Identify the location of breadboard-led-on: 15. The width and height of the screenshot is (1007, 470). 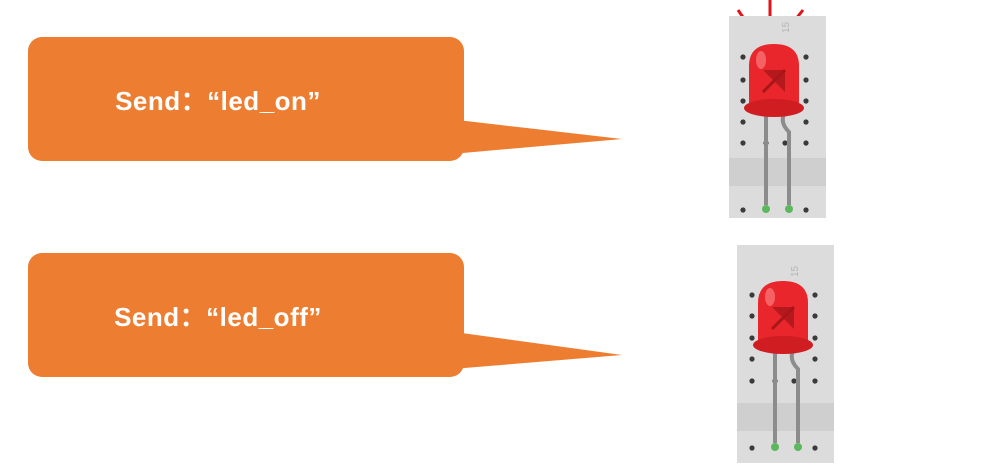
(777, 110).